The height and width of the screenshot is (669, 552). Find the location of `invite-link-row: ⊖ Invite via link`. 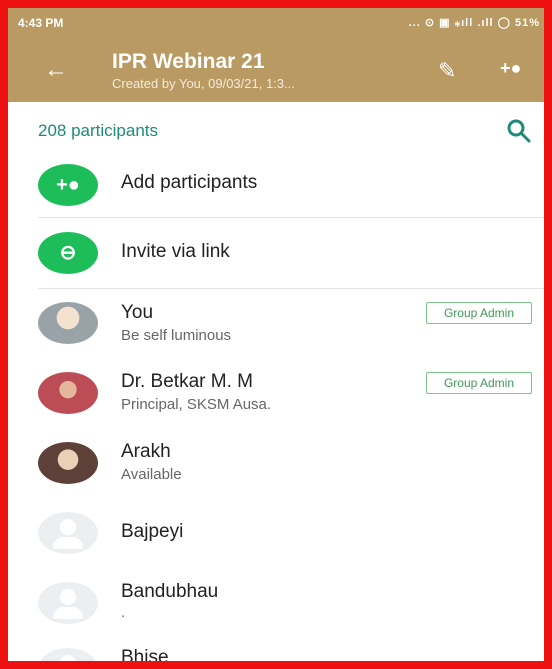

invite-link-row: ⊖ Invite via link is located at coordinates (276, 253).